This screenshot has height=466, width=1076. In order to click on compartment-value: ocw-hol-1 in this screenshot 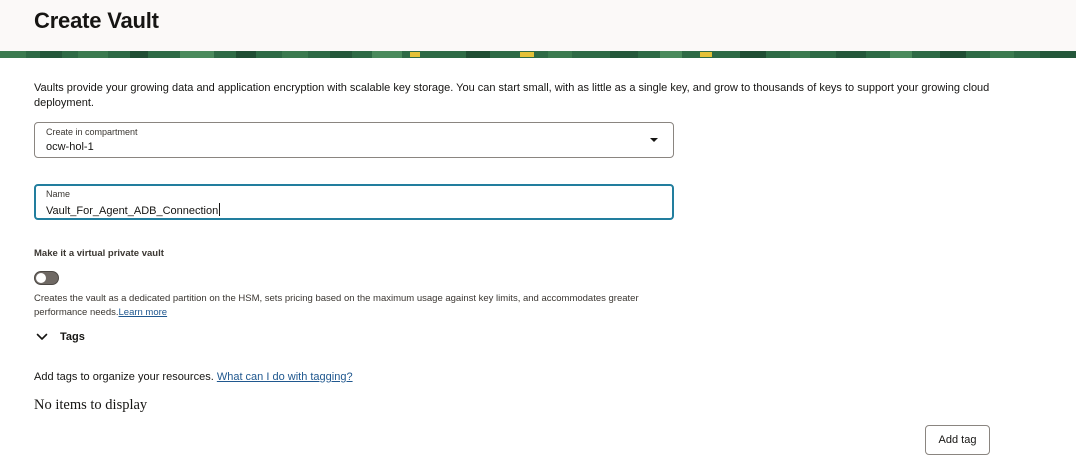, I will do `click(70, 147)`.